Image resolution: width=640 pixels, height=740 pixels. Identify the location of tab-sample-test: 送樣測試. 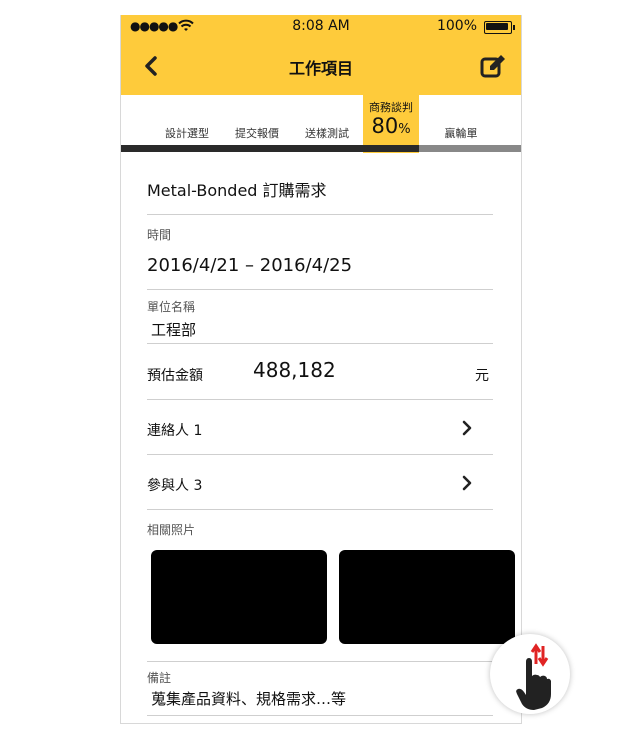
(327, 133).